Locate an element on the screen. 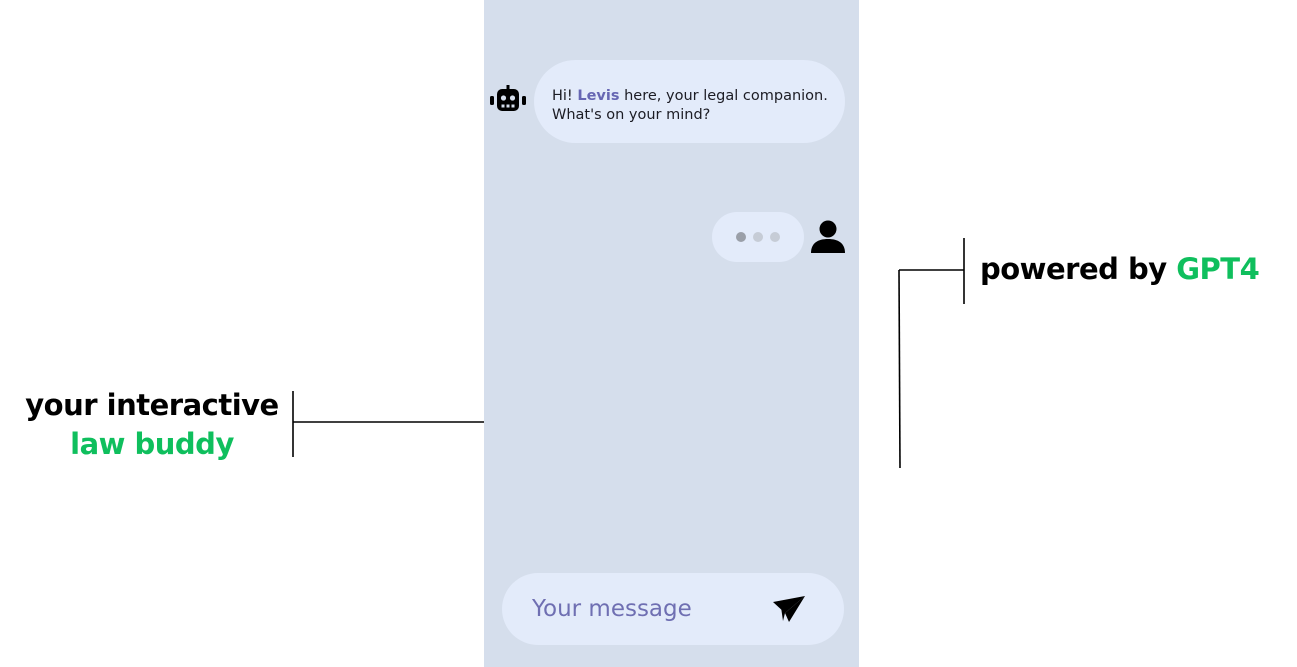 The image size is (1297, 667). bot-name: Levis is located at coordinates (598, 96).